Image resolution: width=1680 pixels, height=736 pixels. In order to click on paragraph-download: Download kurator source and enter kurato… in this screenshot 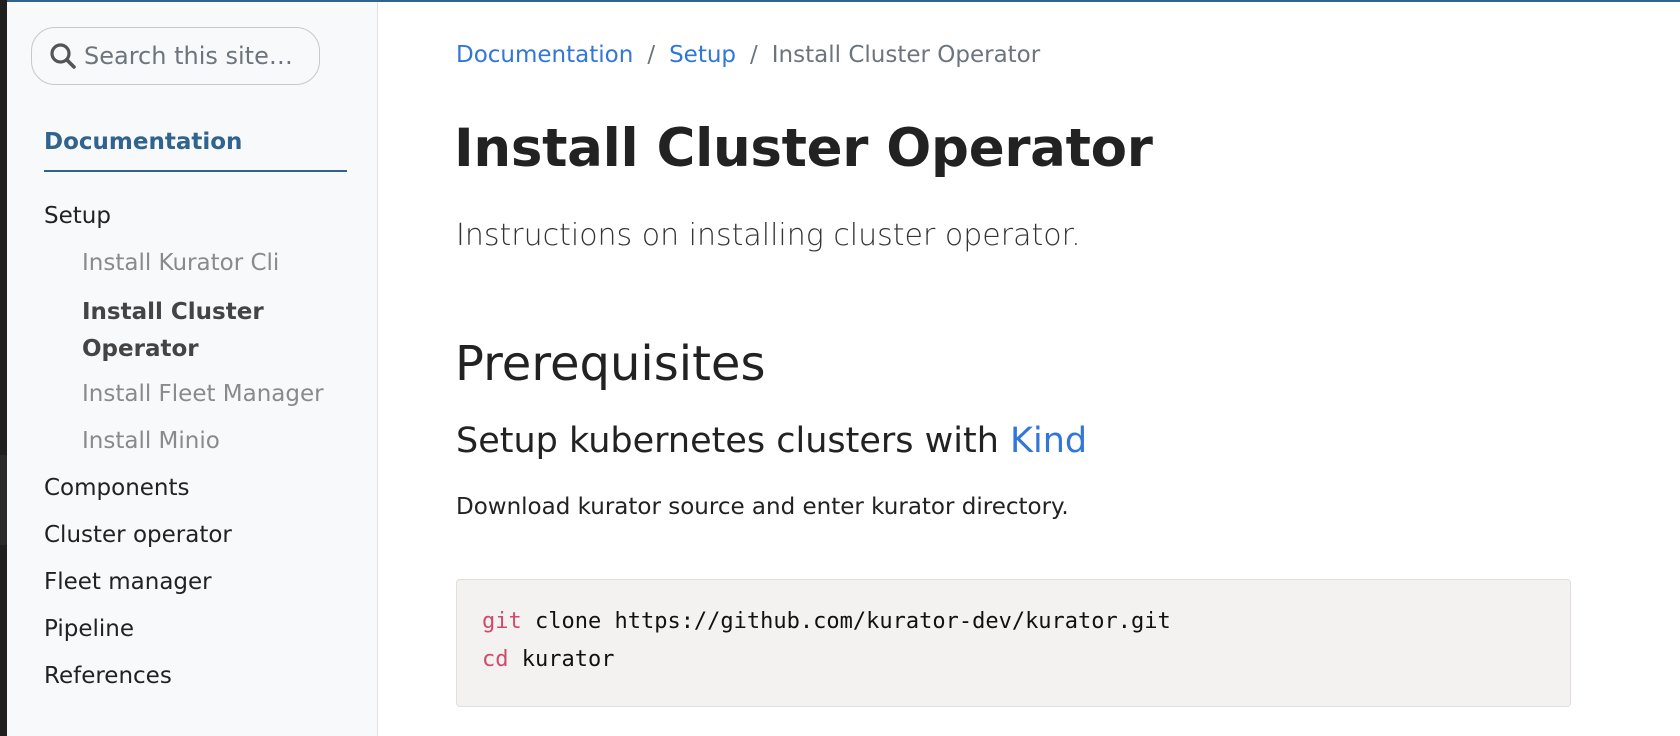, I will do `click(762, 507)`.